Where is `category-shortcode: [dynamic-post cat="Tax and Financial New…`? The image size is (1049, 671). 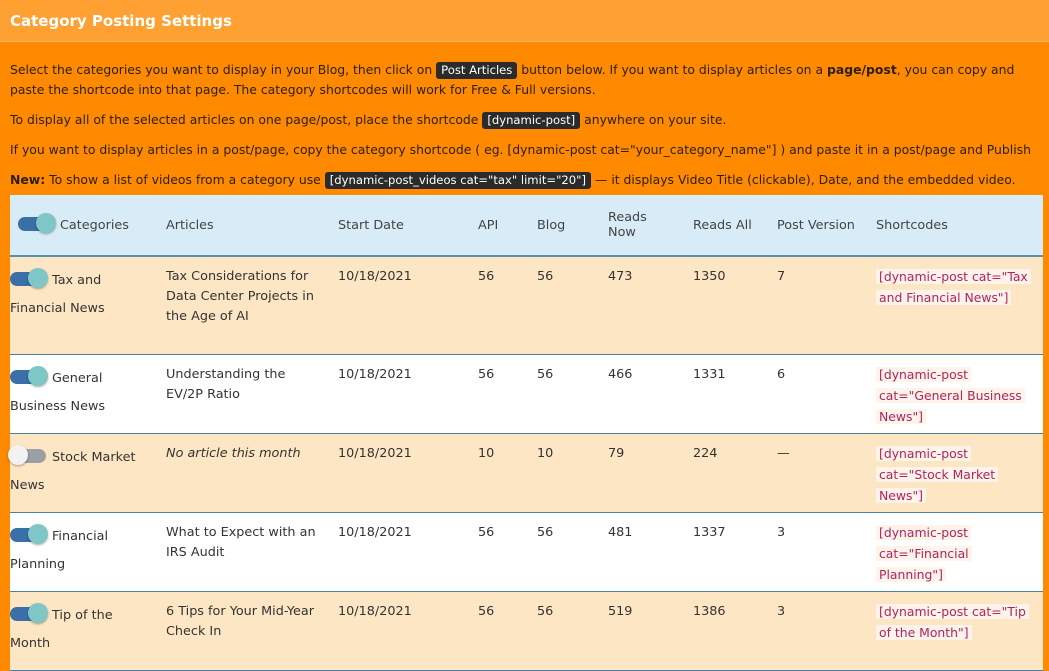 category-shortcode: [dynamic-post cat="Tax and Financial New… is located at coordinates (953, 287).